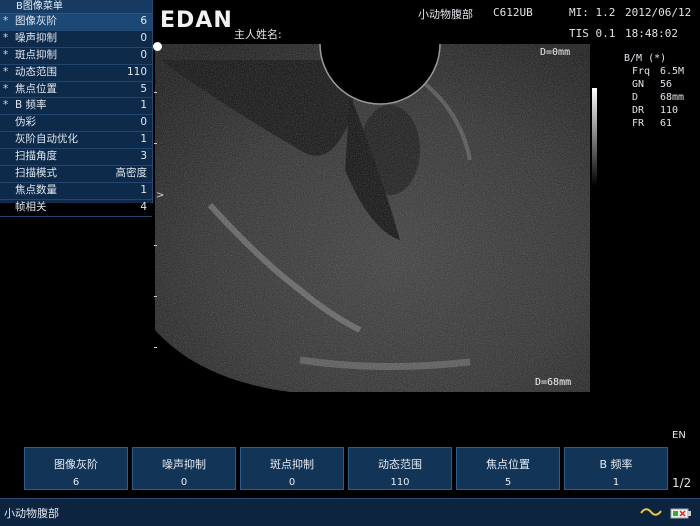 The height and width of the screenshot is (526, 700). Describe the element at coordinates (36, 71) in the screenshot. I see `menu-item-label: 动态范围` at that location.